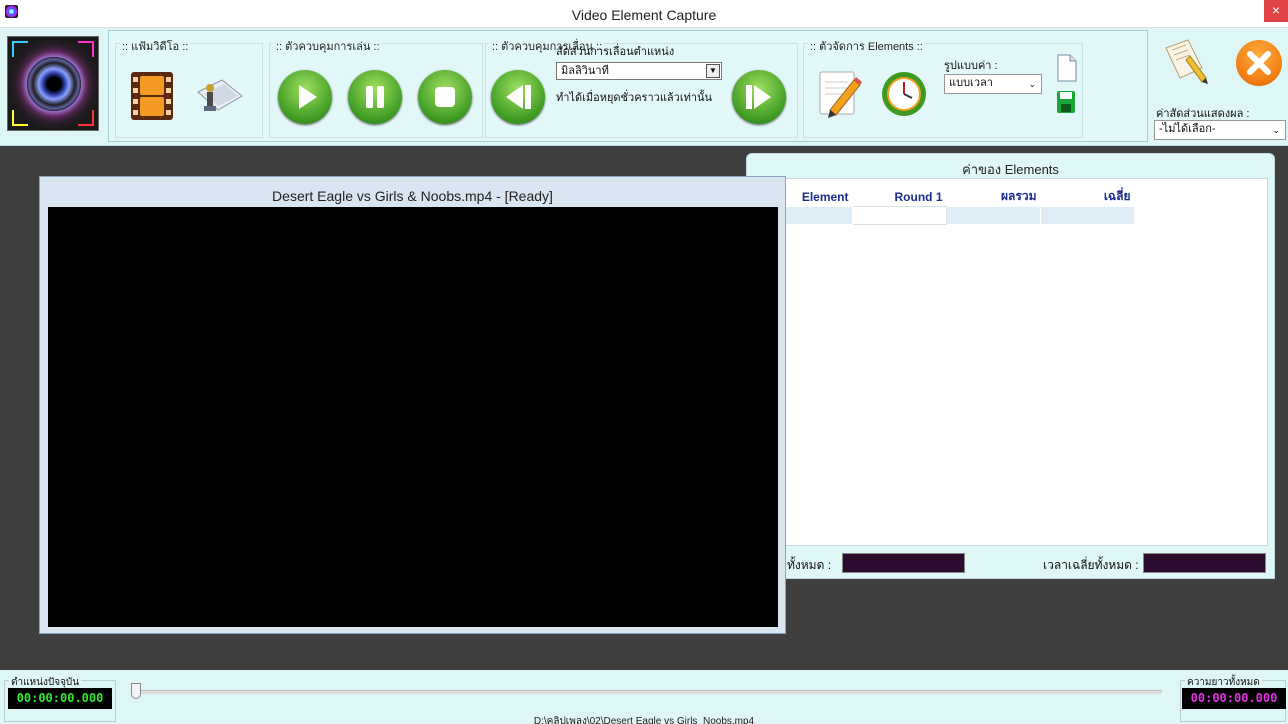 This screenshot has width=1288, height=724. I want to click on display-ratio-value: -ไม่ได้เลือก-, so click(1187, 129).